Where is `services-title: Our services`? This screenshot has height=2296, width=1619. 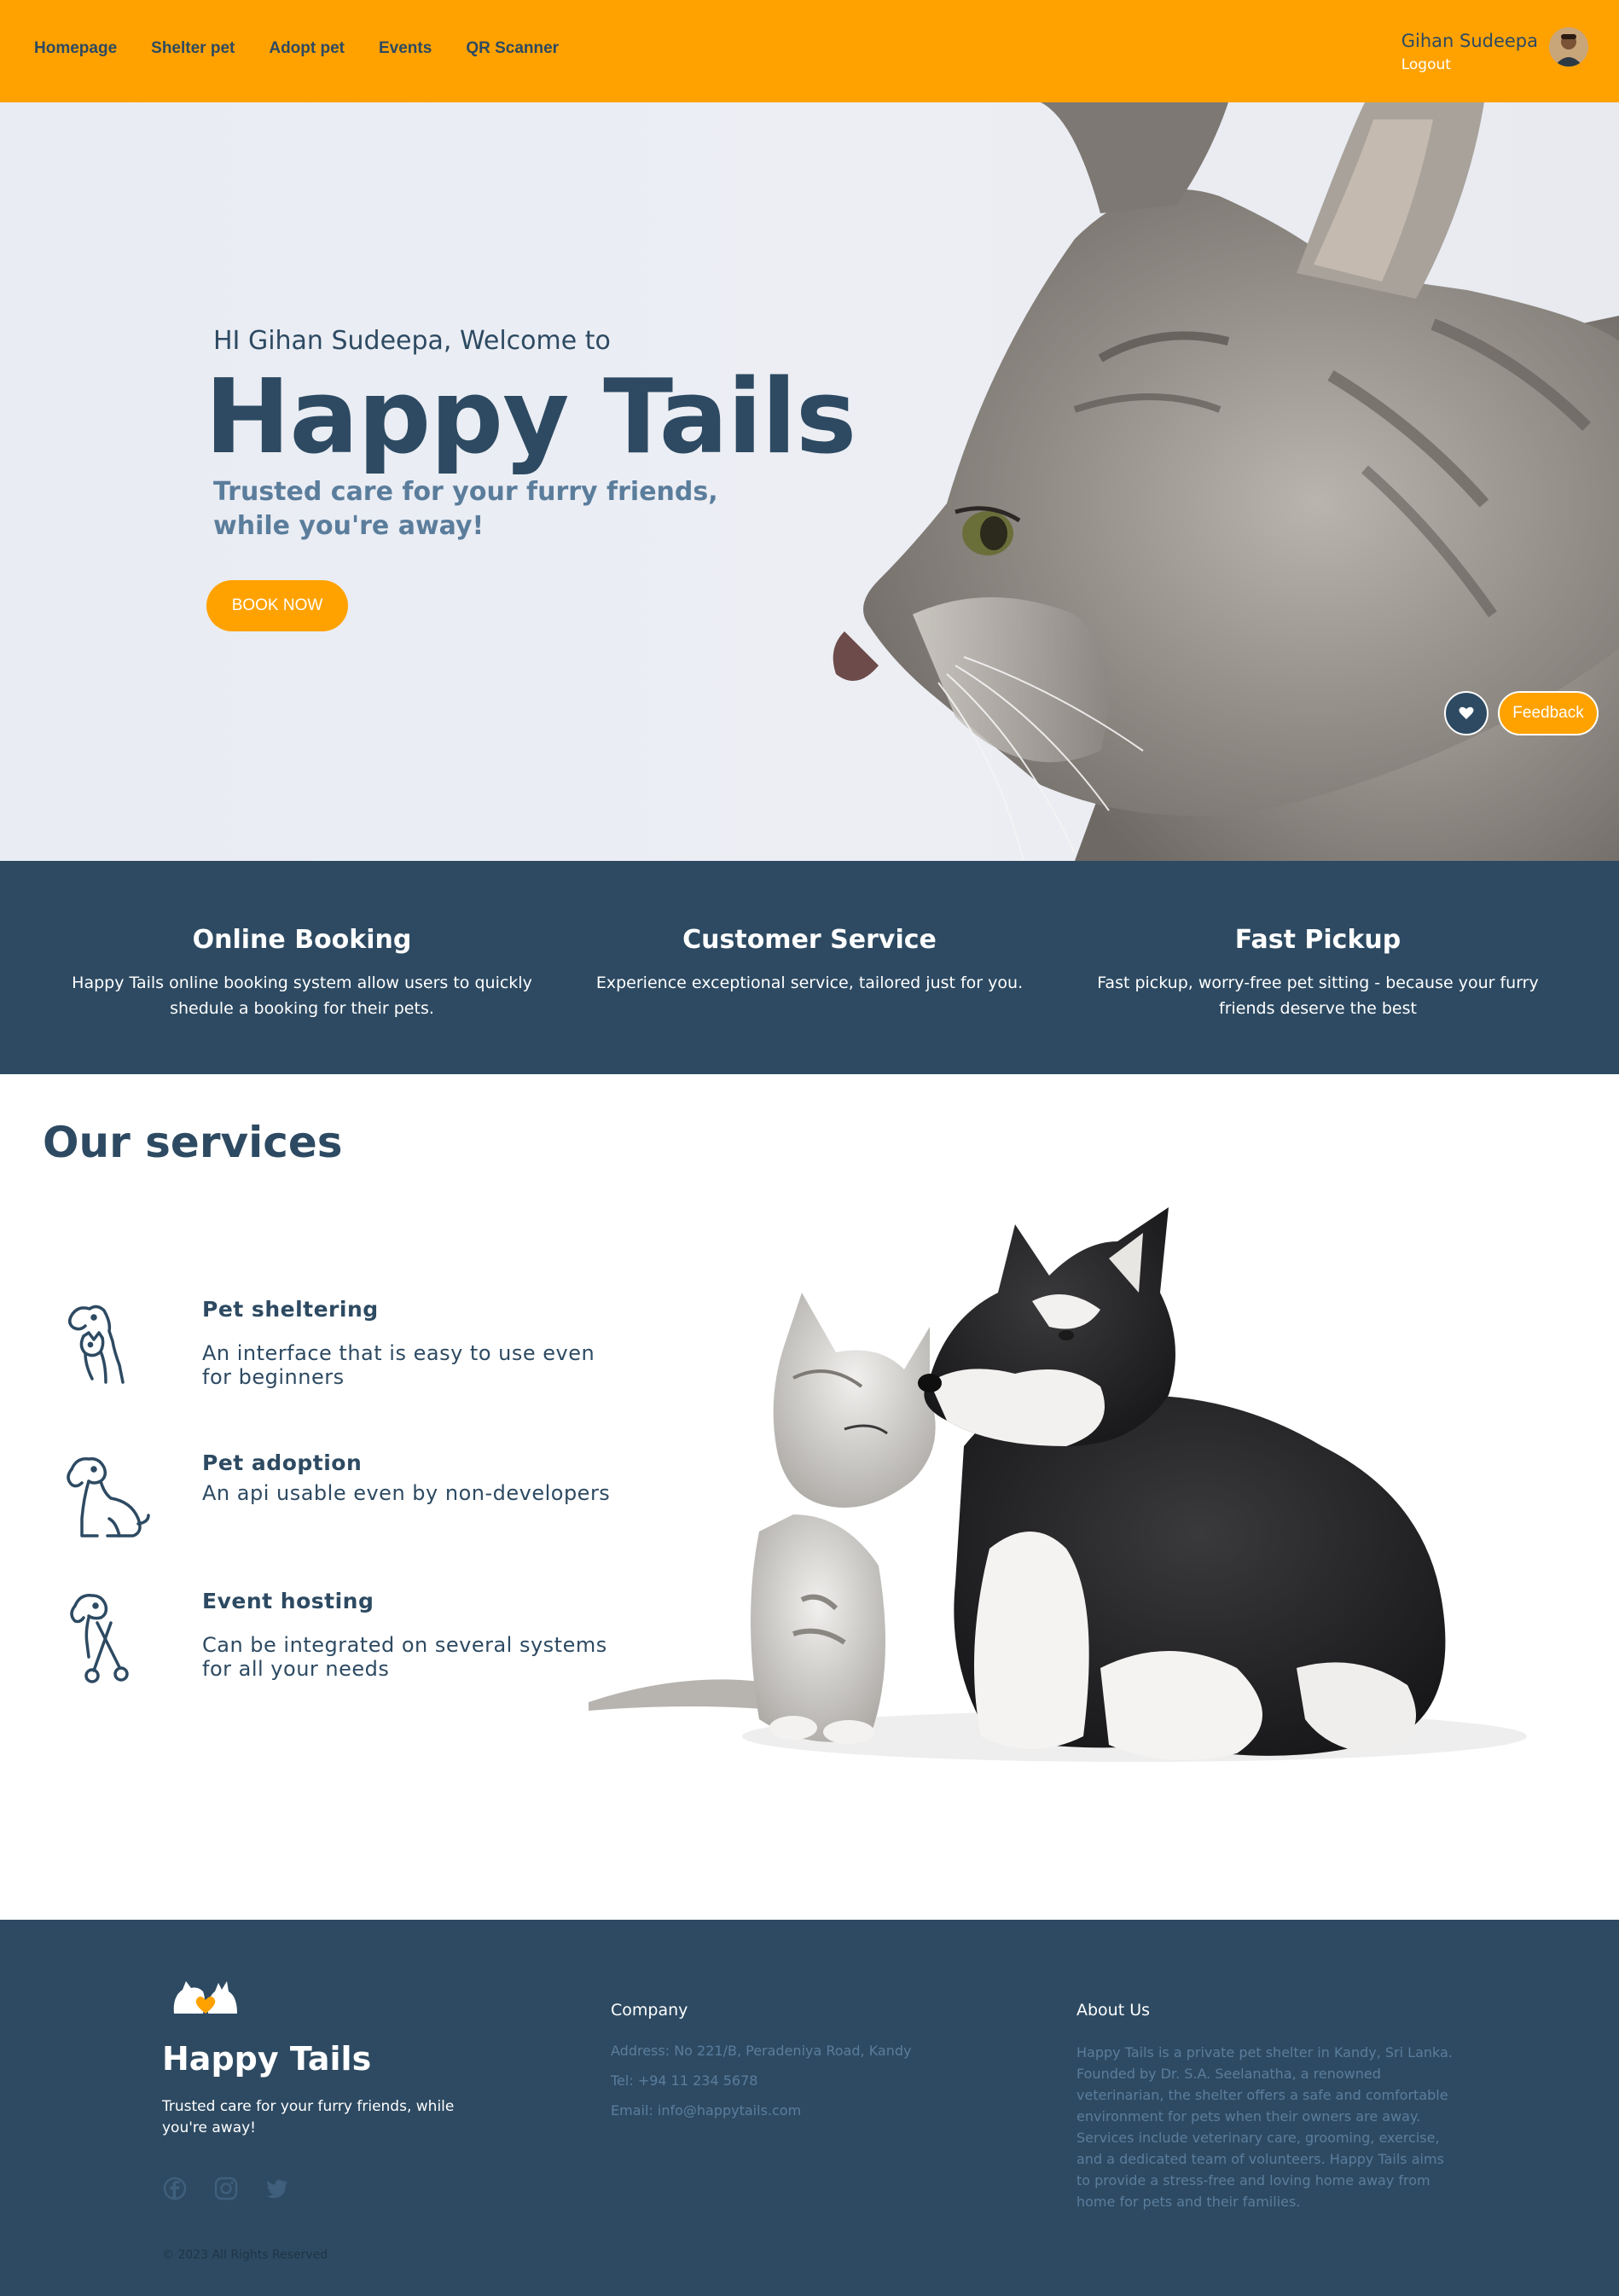 services-title: Our services is located at coordinates (193, 1142).